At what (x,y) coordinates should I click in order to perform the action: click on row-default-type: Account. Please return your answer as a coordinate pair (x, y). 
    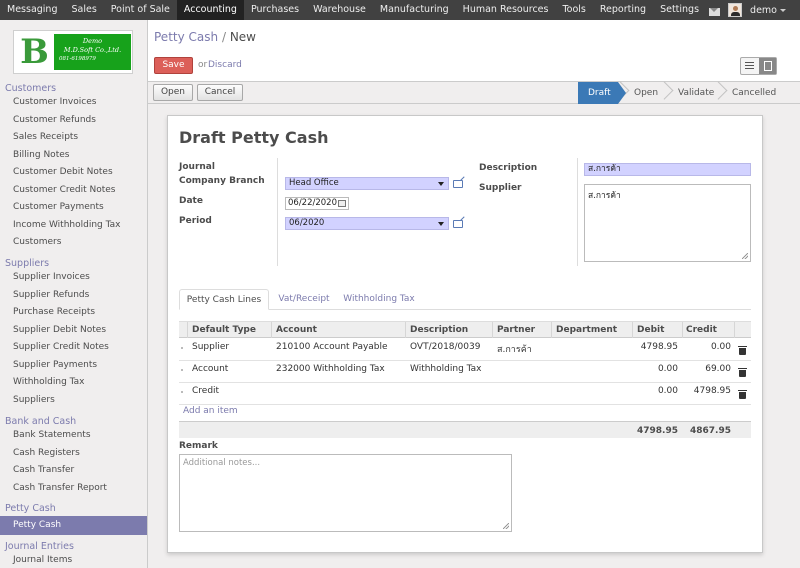
    Looking at the image, I should click on (210, 369).